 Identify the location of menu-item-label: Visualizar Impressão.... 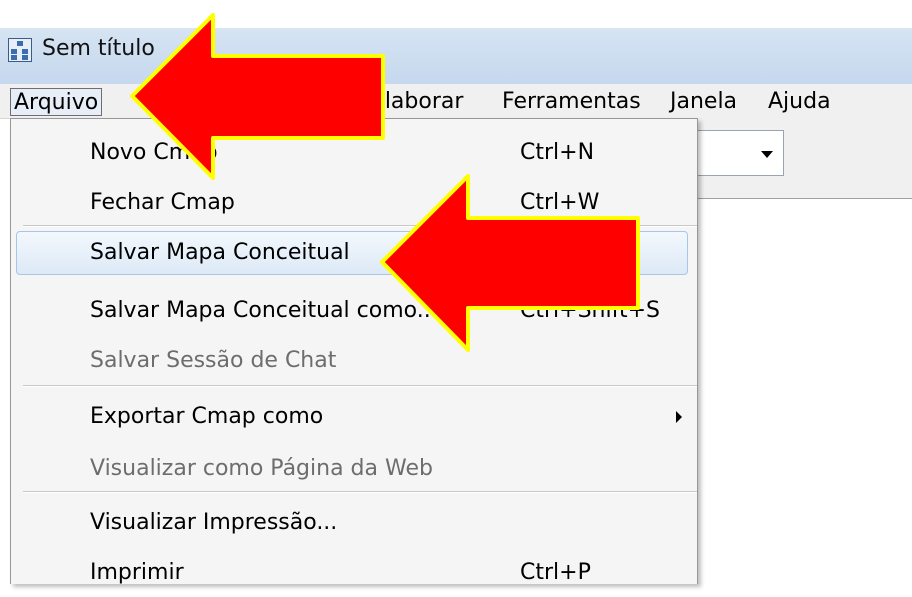
(214, 522).